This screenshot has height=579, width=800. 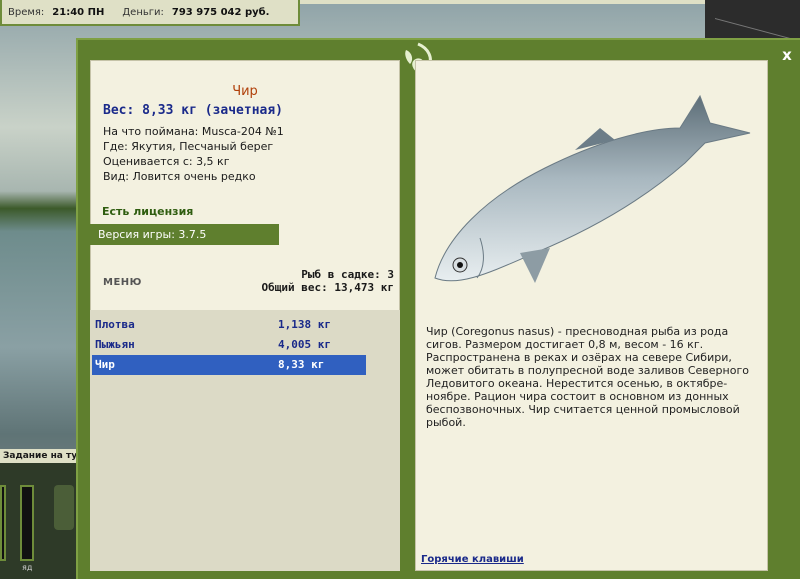 I want to click on cage-count: Рыб в садке: 3, so click(x=347, y=274).